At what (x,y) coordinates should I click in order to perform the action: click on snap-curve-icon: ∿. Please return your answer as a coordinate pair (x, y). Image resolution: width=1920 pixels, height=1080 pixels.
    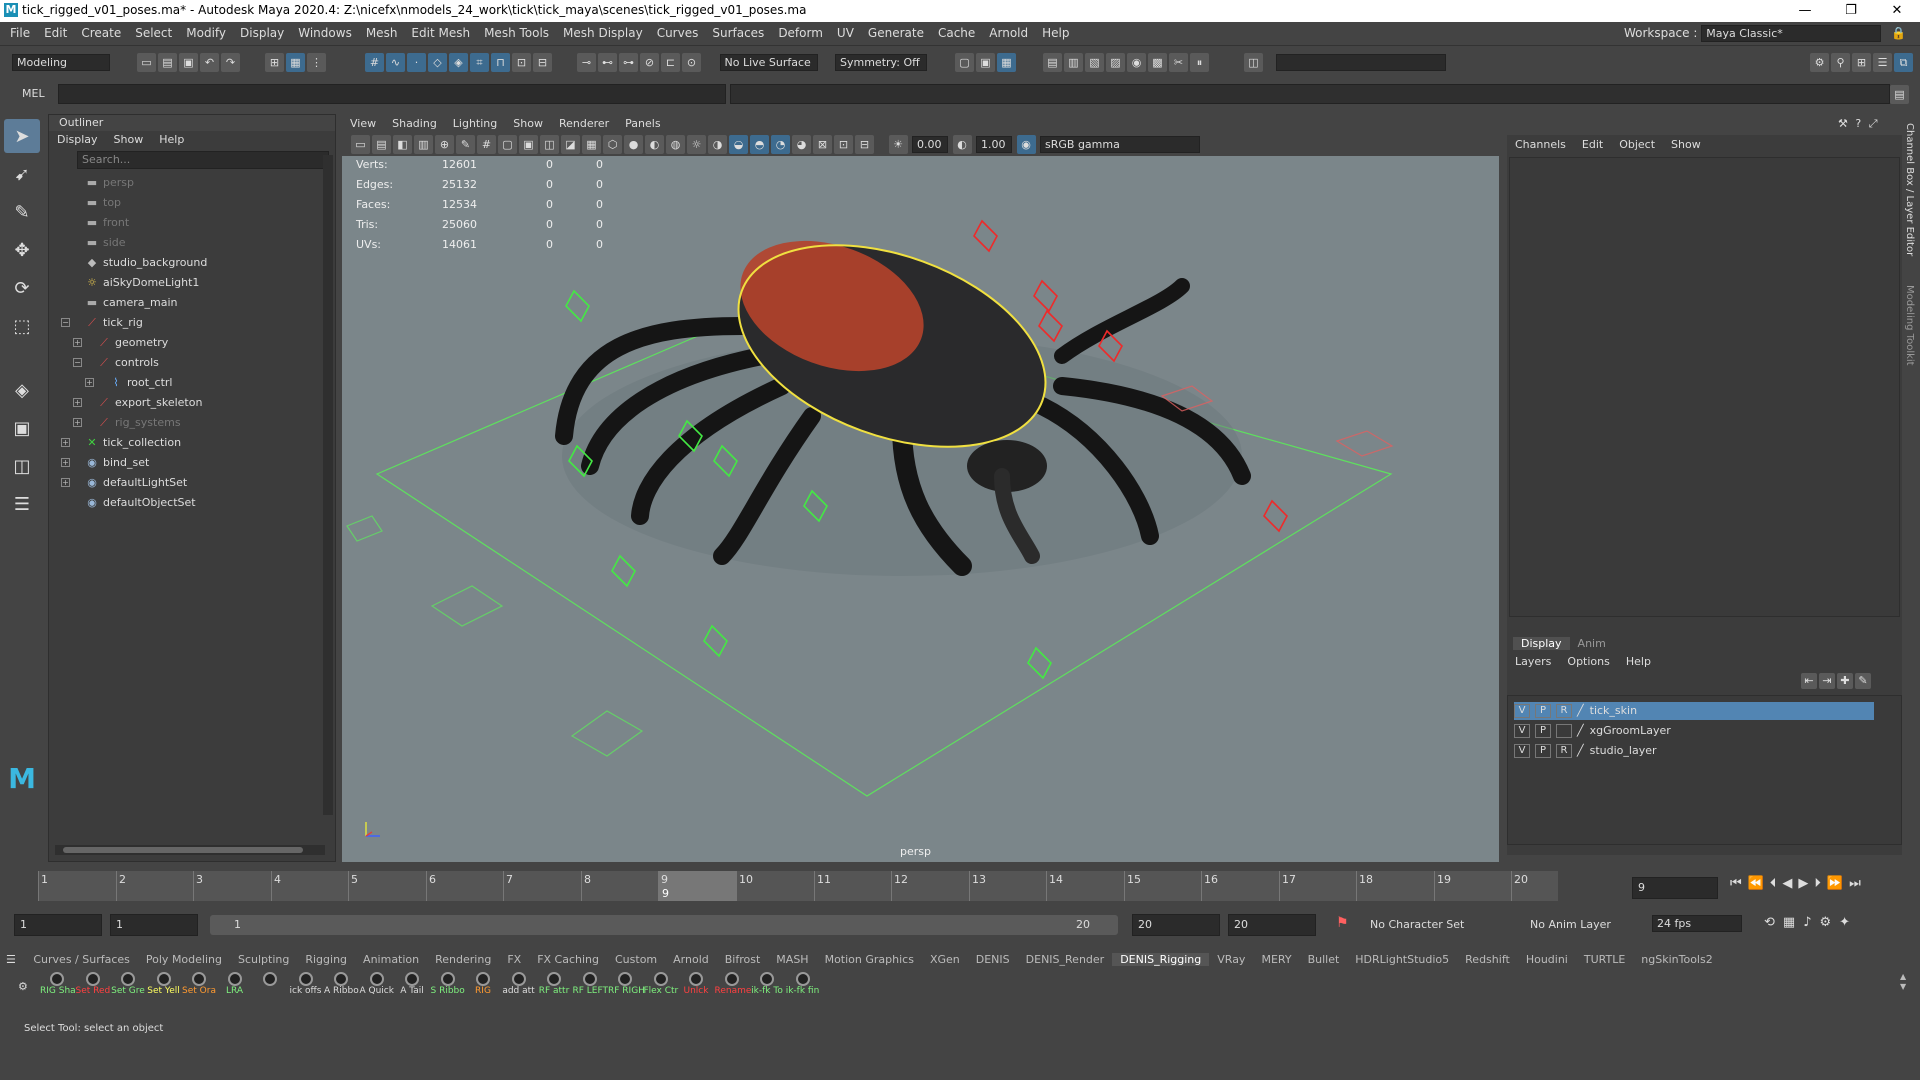
    Looking at the image, I should click on (395, 62).